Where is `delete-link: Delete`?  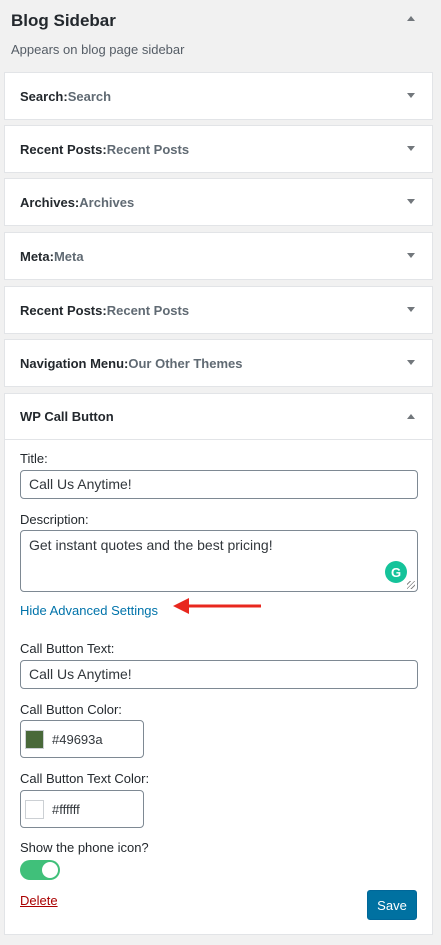 delete-link: Delete is located at coordinates (39, 900).